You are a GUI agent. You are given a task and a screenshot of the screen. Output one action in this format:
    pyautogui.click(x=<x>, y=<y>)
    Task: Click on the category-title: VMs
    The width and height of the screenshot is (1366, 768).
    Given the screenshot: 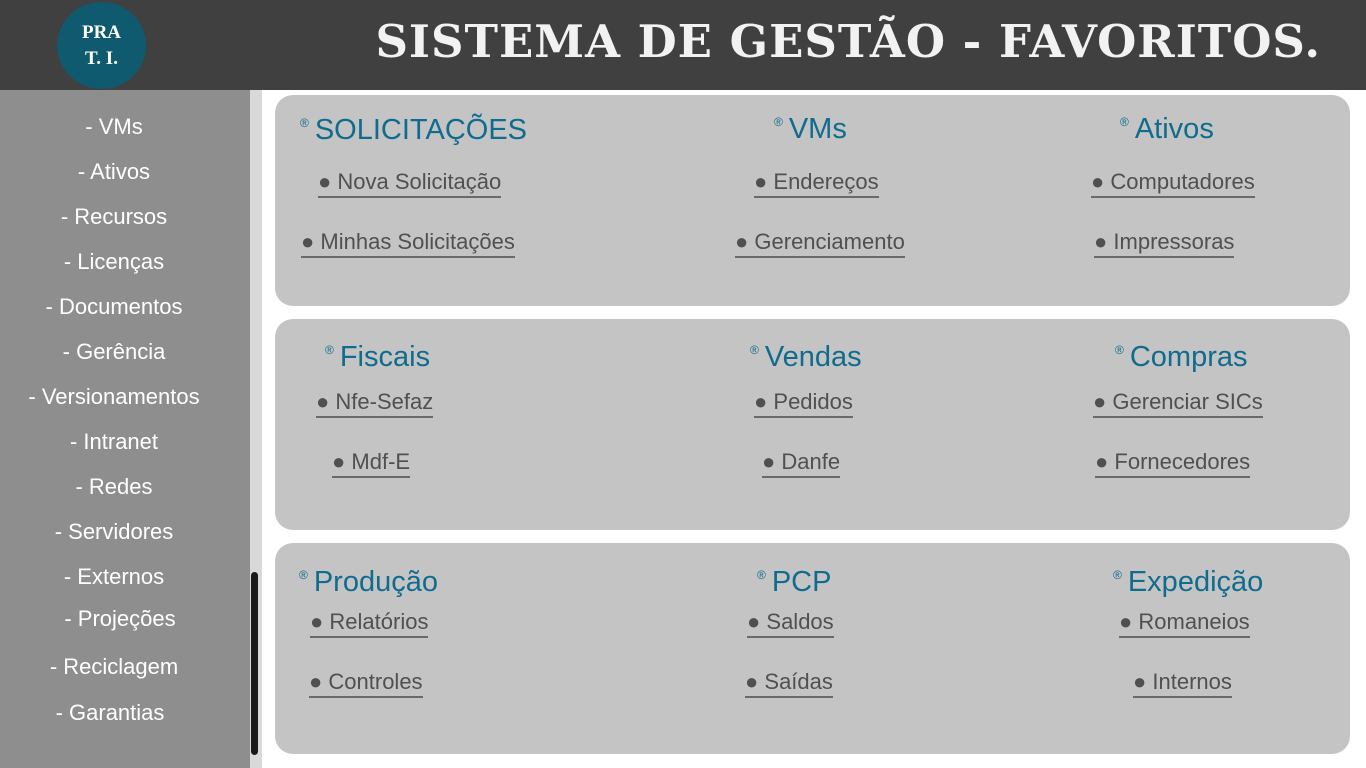 What is the action you would take?
    pyautogui.click(x=817, y=129)
    